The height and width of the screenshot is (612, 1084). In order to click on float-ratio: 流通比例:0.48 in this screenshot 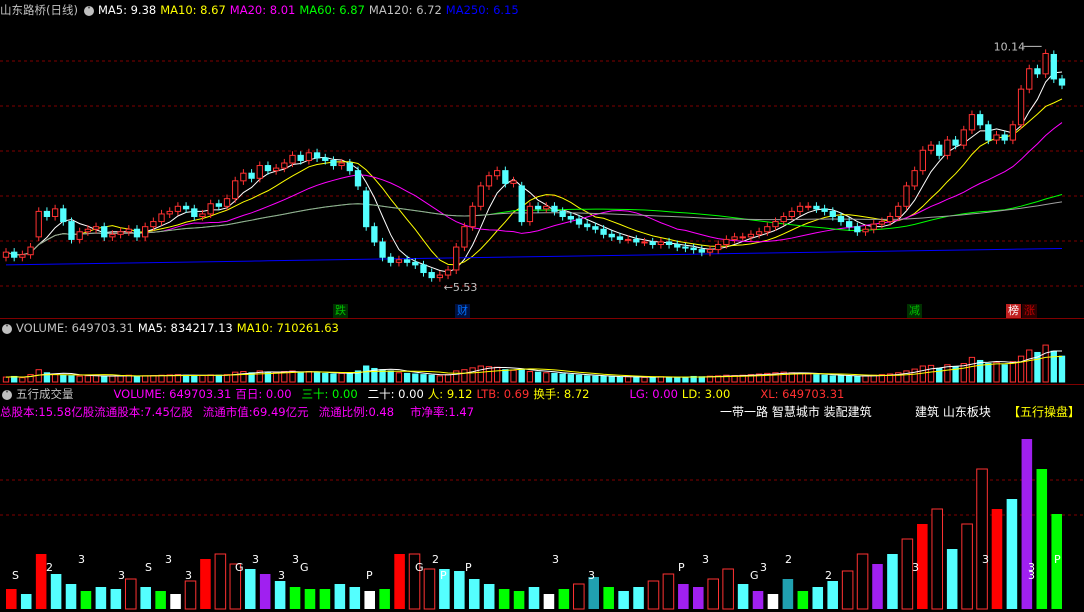, I will do `click(356, 412)`.